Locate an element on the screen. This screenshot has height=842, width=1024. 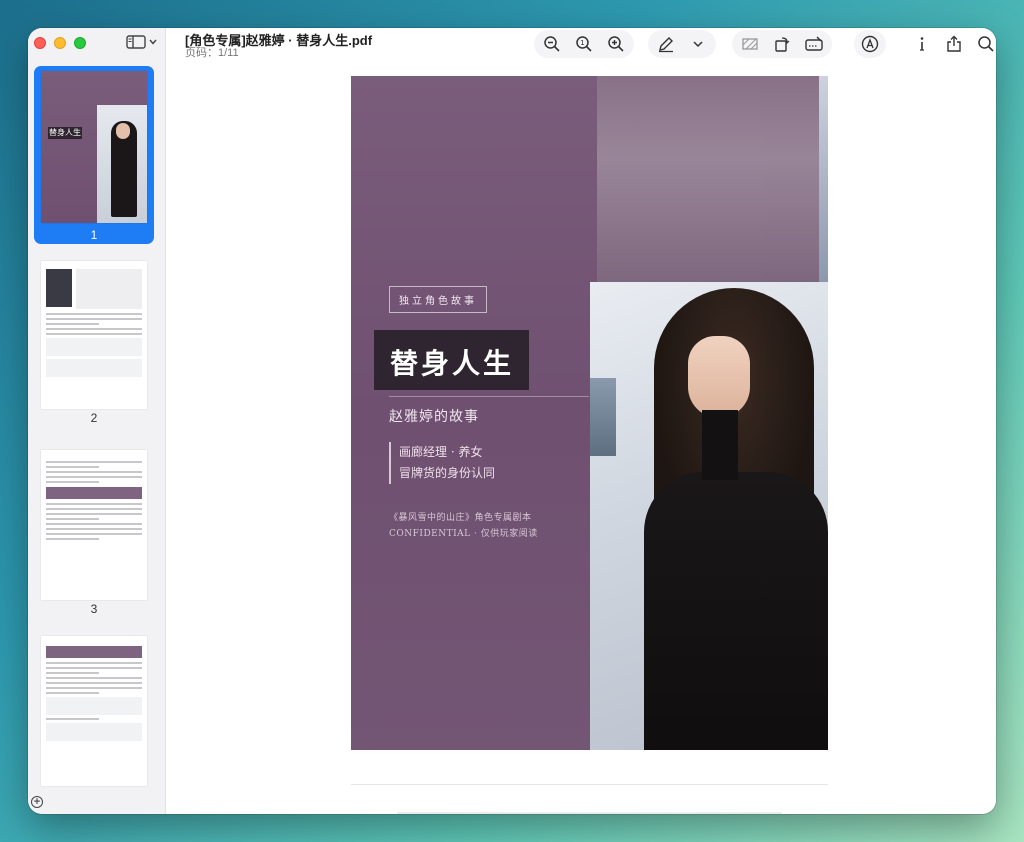
highlight-pen-icon is located at coordinates (666, 45).